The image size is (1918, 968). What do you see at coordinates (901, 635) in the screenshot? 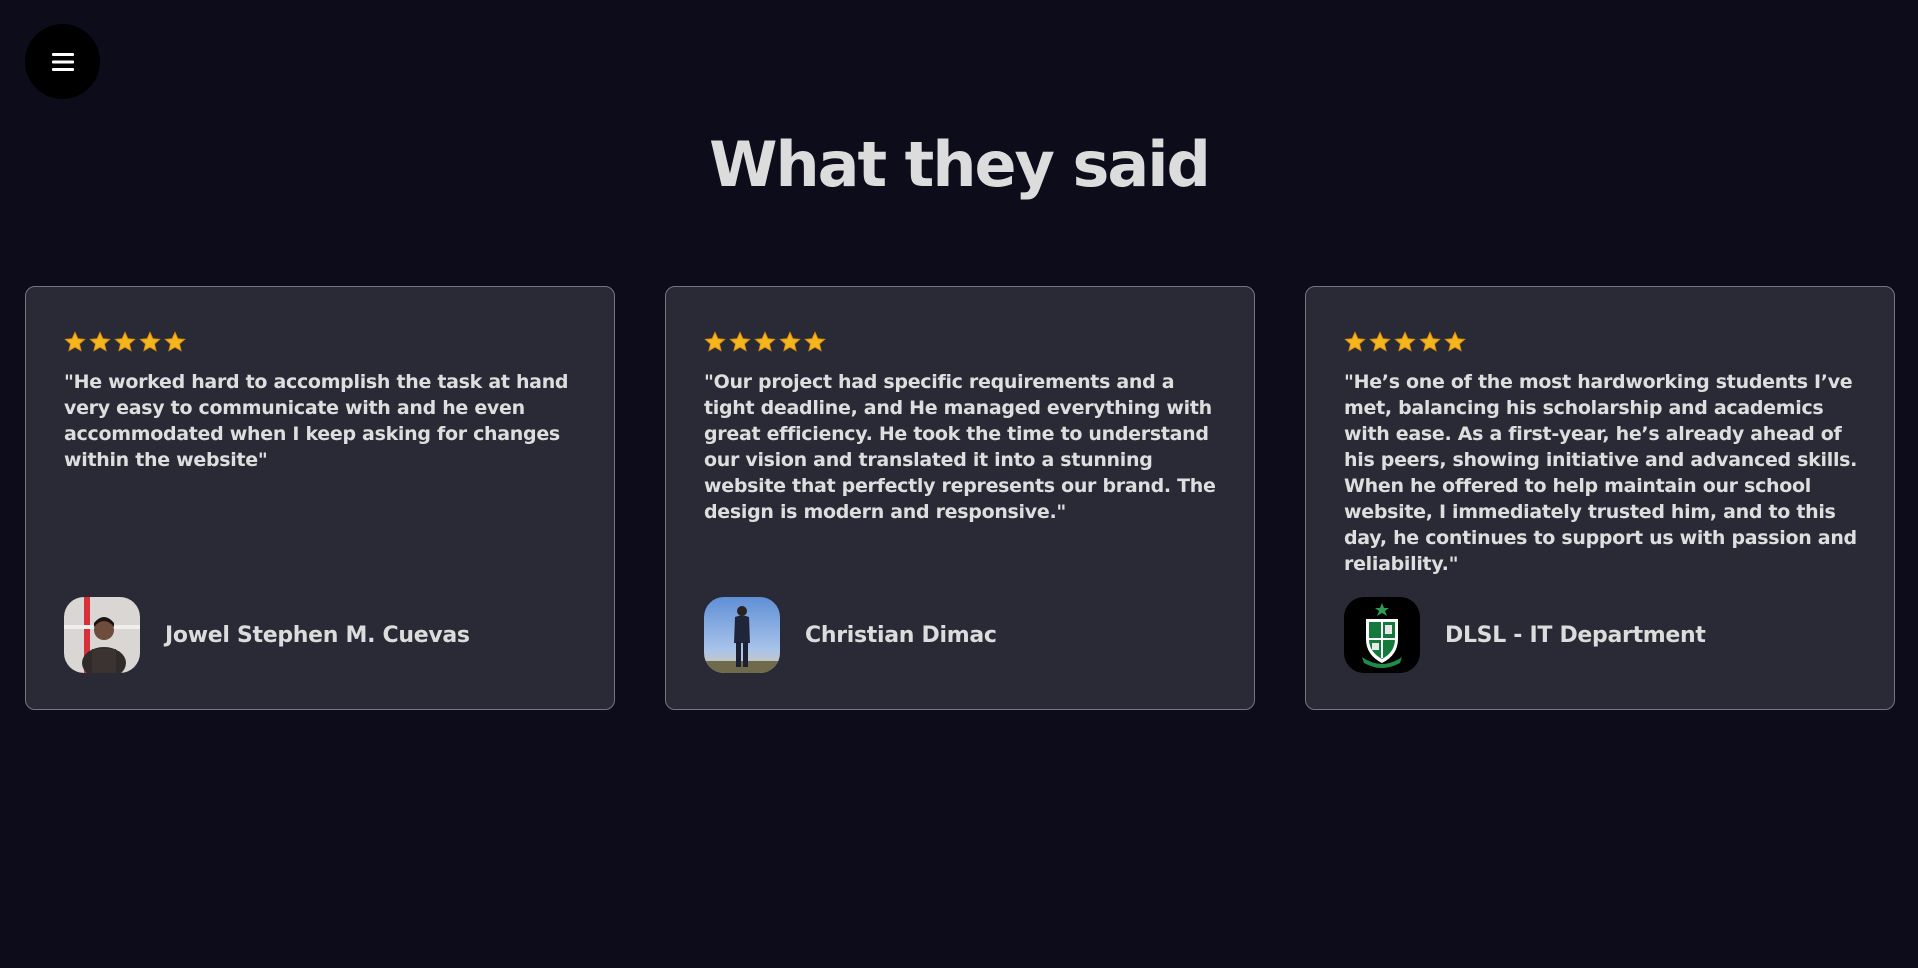
I see `author-name: Christian Dimac` at bounding box center [901, 635].